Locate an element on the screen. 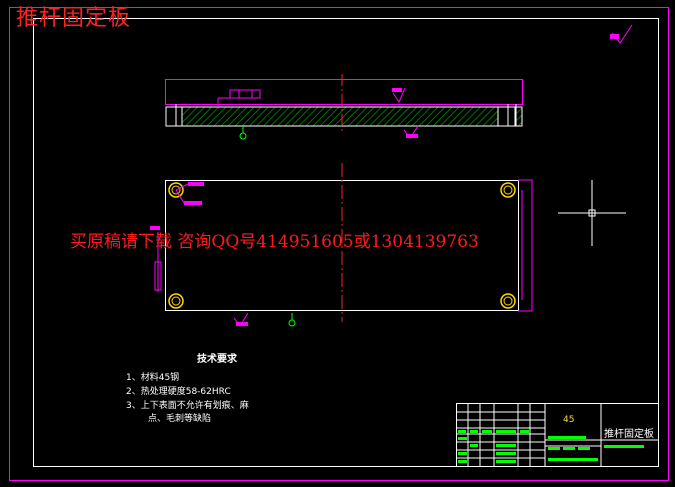 Image resolution: width=675 pixels, height=487 pixels. section-hatch-body is located at coordinates (344, 116).